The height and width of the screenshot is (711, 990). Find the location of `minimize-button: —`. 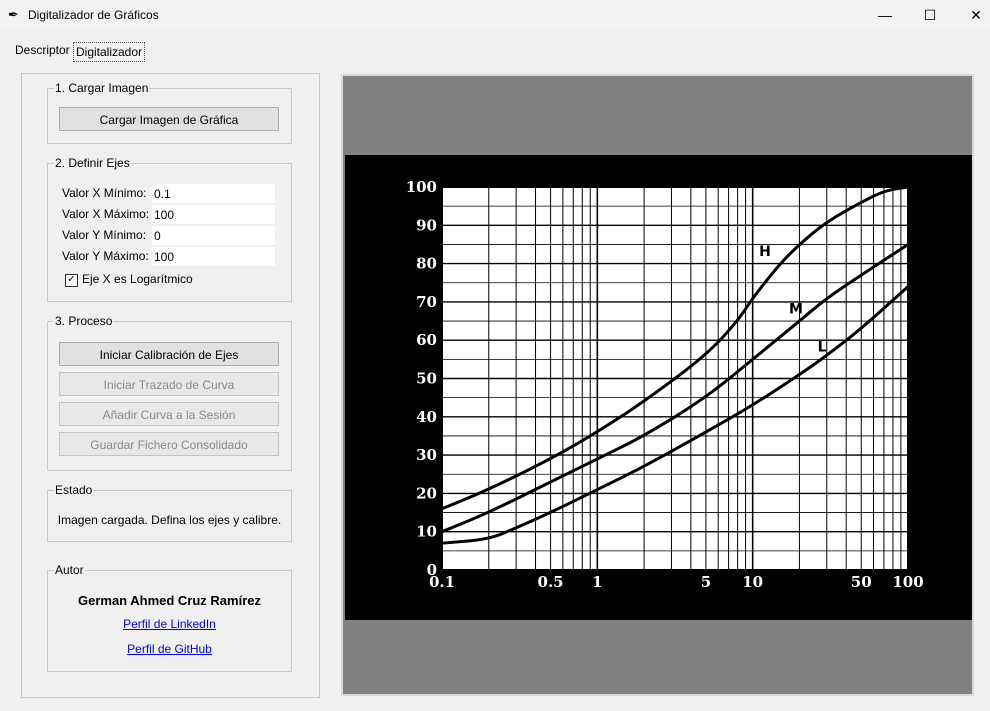

minimize-button: — is located at coordinates (885, 15).